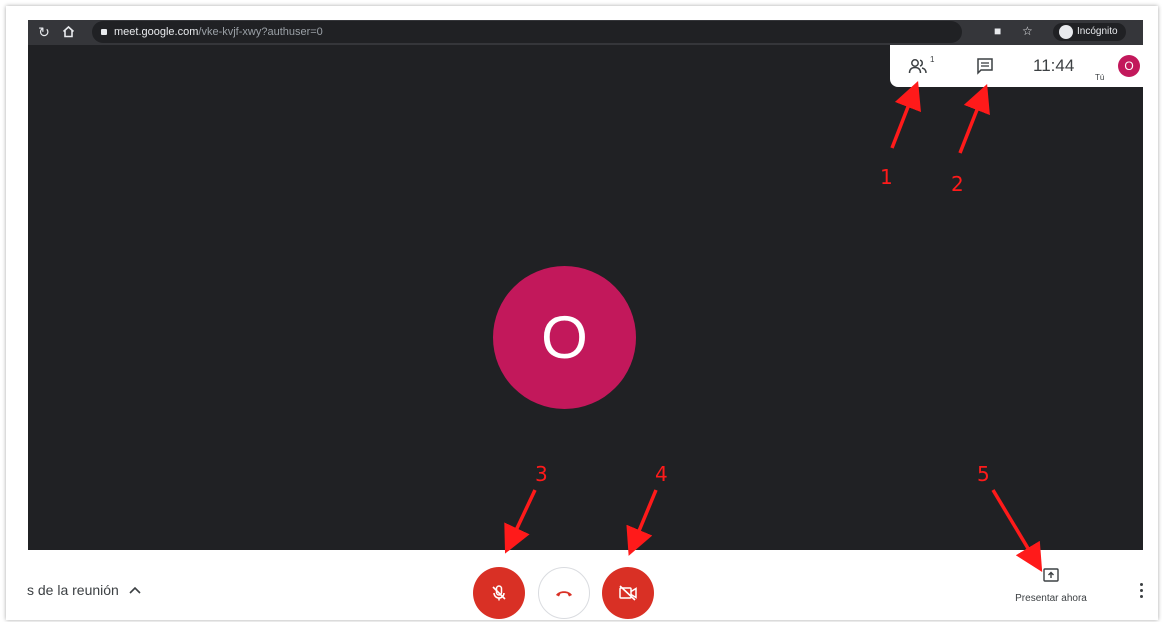  I want to click on more-options-button, so click(1141, 590).